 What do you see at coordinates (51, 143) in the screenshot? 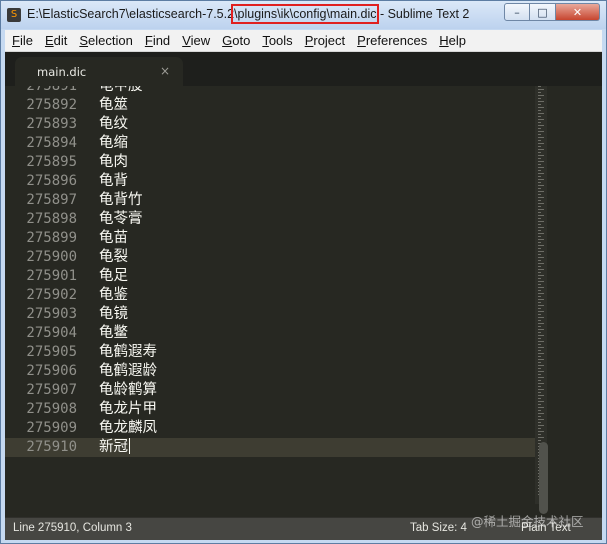
I see `line-number: 275894` at bounding box center [51, 143].